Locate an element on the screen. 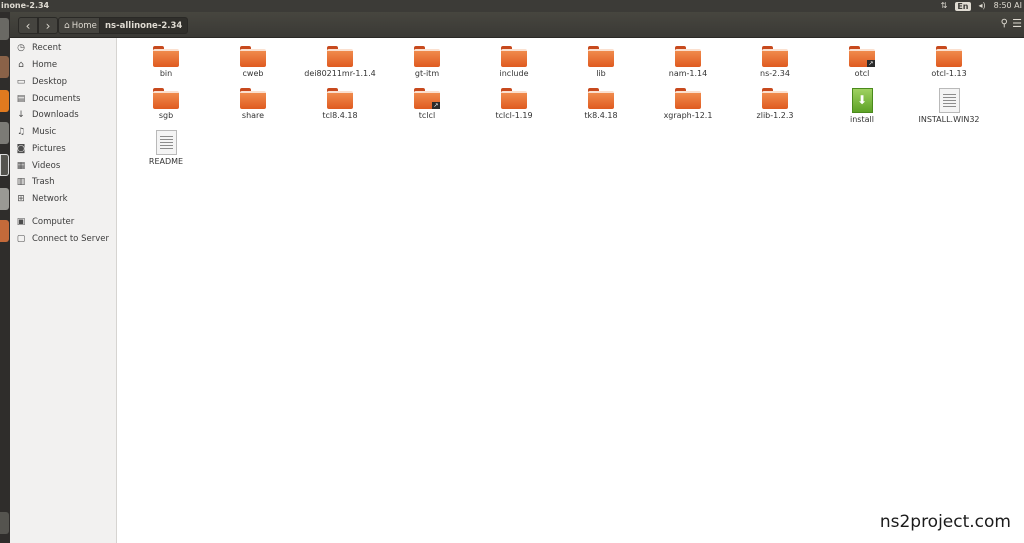 The height and width of the screenshot is (543, 1024). breadcrumb-home: ⌂ Home is located at coordinates (80, 25).